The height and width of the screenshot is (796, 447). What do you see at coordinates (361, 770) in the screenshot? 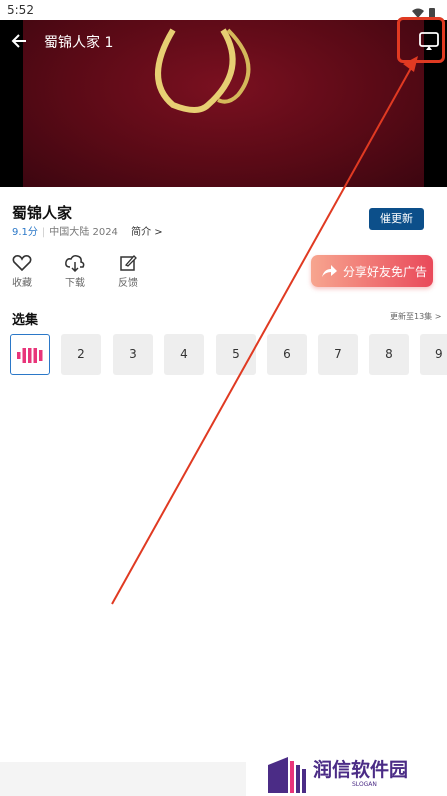
I see `watermark-text: 润信软件园` at bounding box center [361, 770].